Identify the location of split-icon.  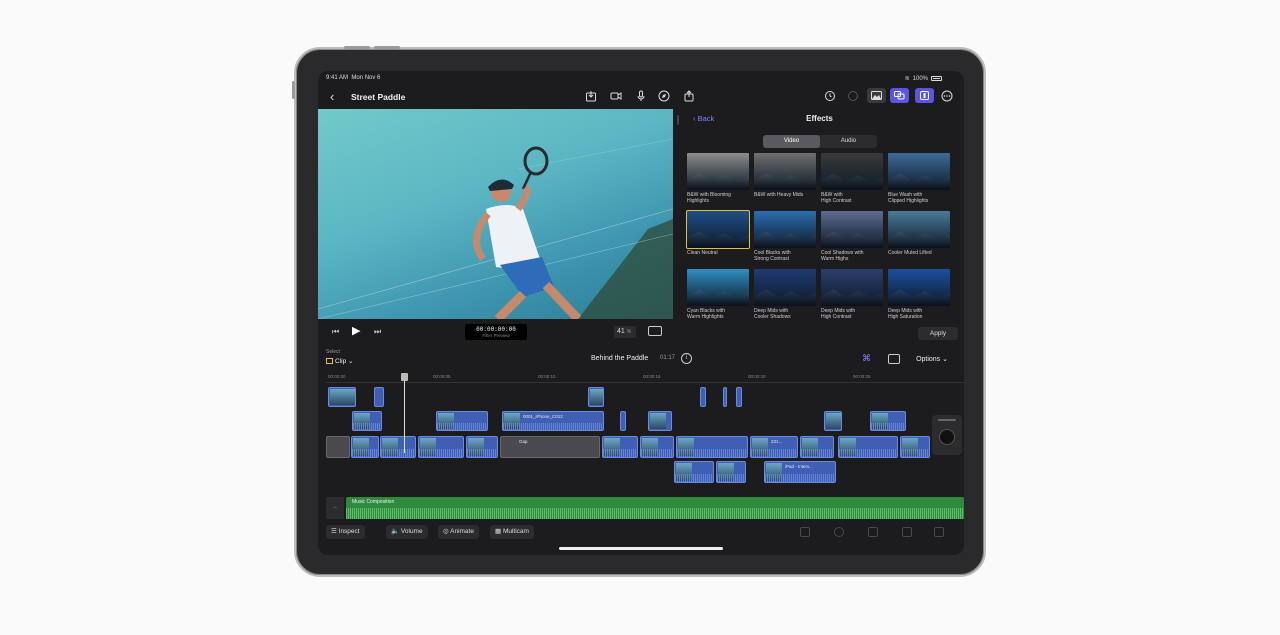
(907, 532).